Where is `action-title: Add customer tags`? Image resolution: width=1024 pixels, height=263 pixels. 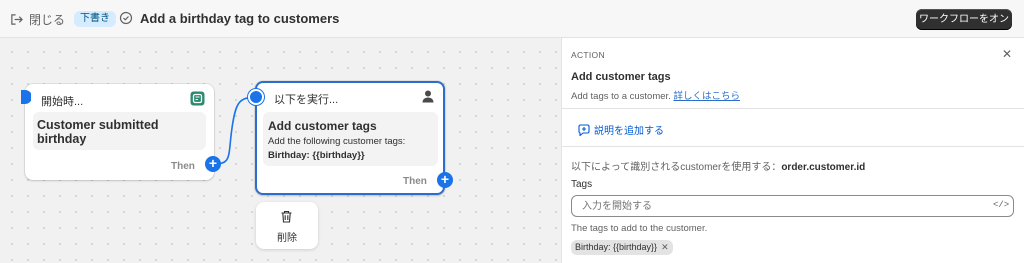 action-title: Add customer tags is located at coordinates (322, 126).